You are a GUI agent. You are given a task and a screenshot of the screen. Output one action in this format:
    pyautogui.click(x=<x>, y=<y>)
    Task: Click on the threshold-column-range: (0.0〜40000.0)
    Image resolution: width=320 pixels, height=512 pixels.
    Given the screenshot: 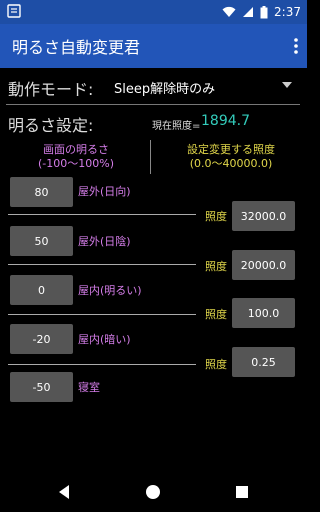 What is the action you would take?
    pyautogui.click(x=231, y=163)
    